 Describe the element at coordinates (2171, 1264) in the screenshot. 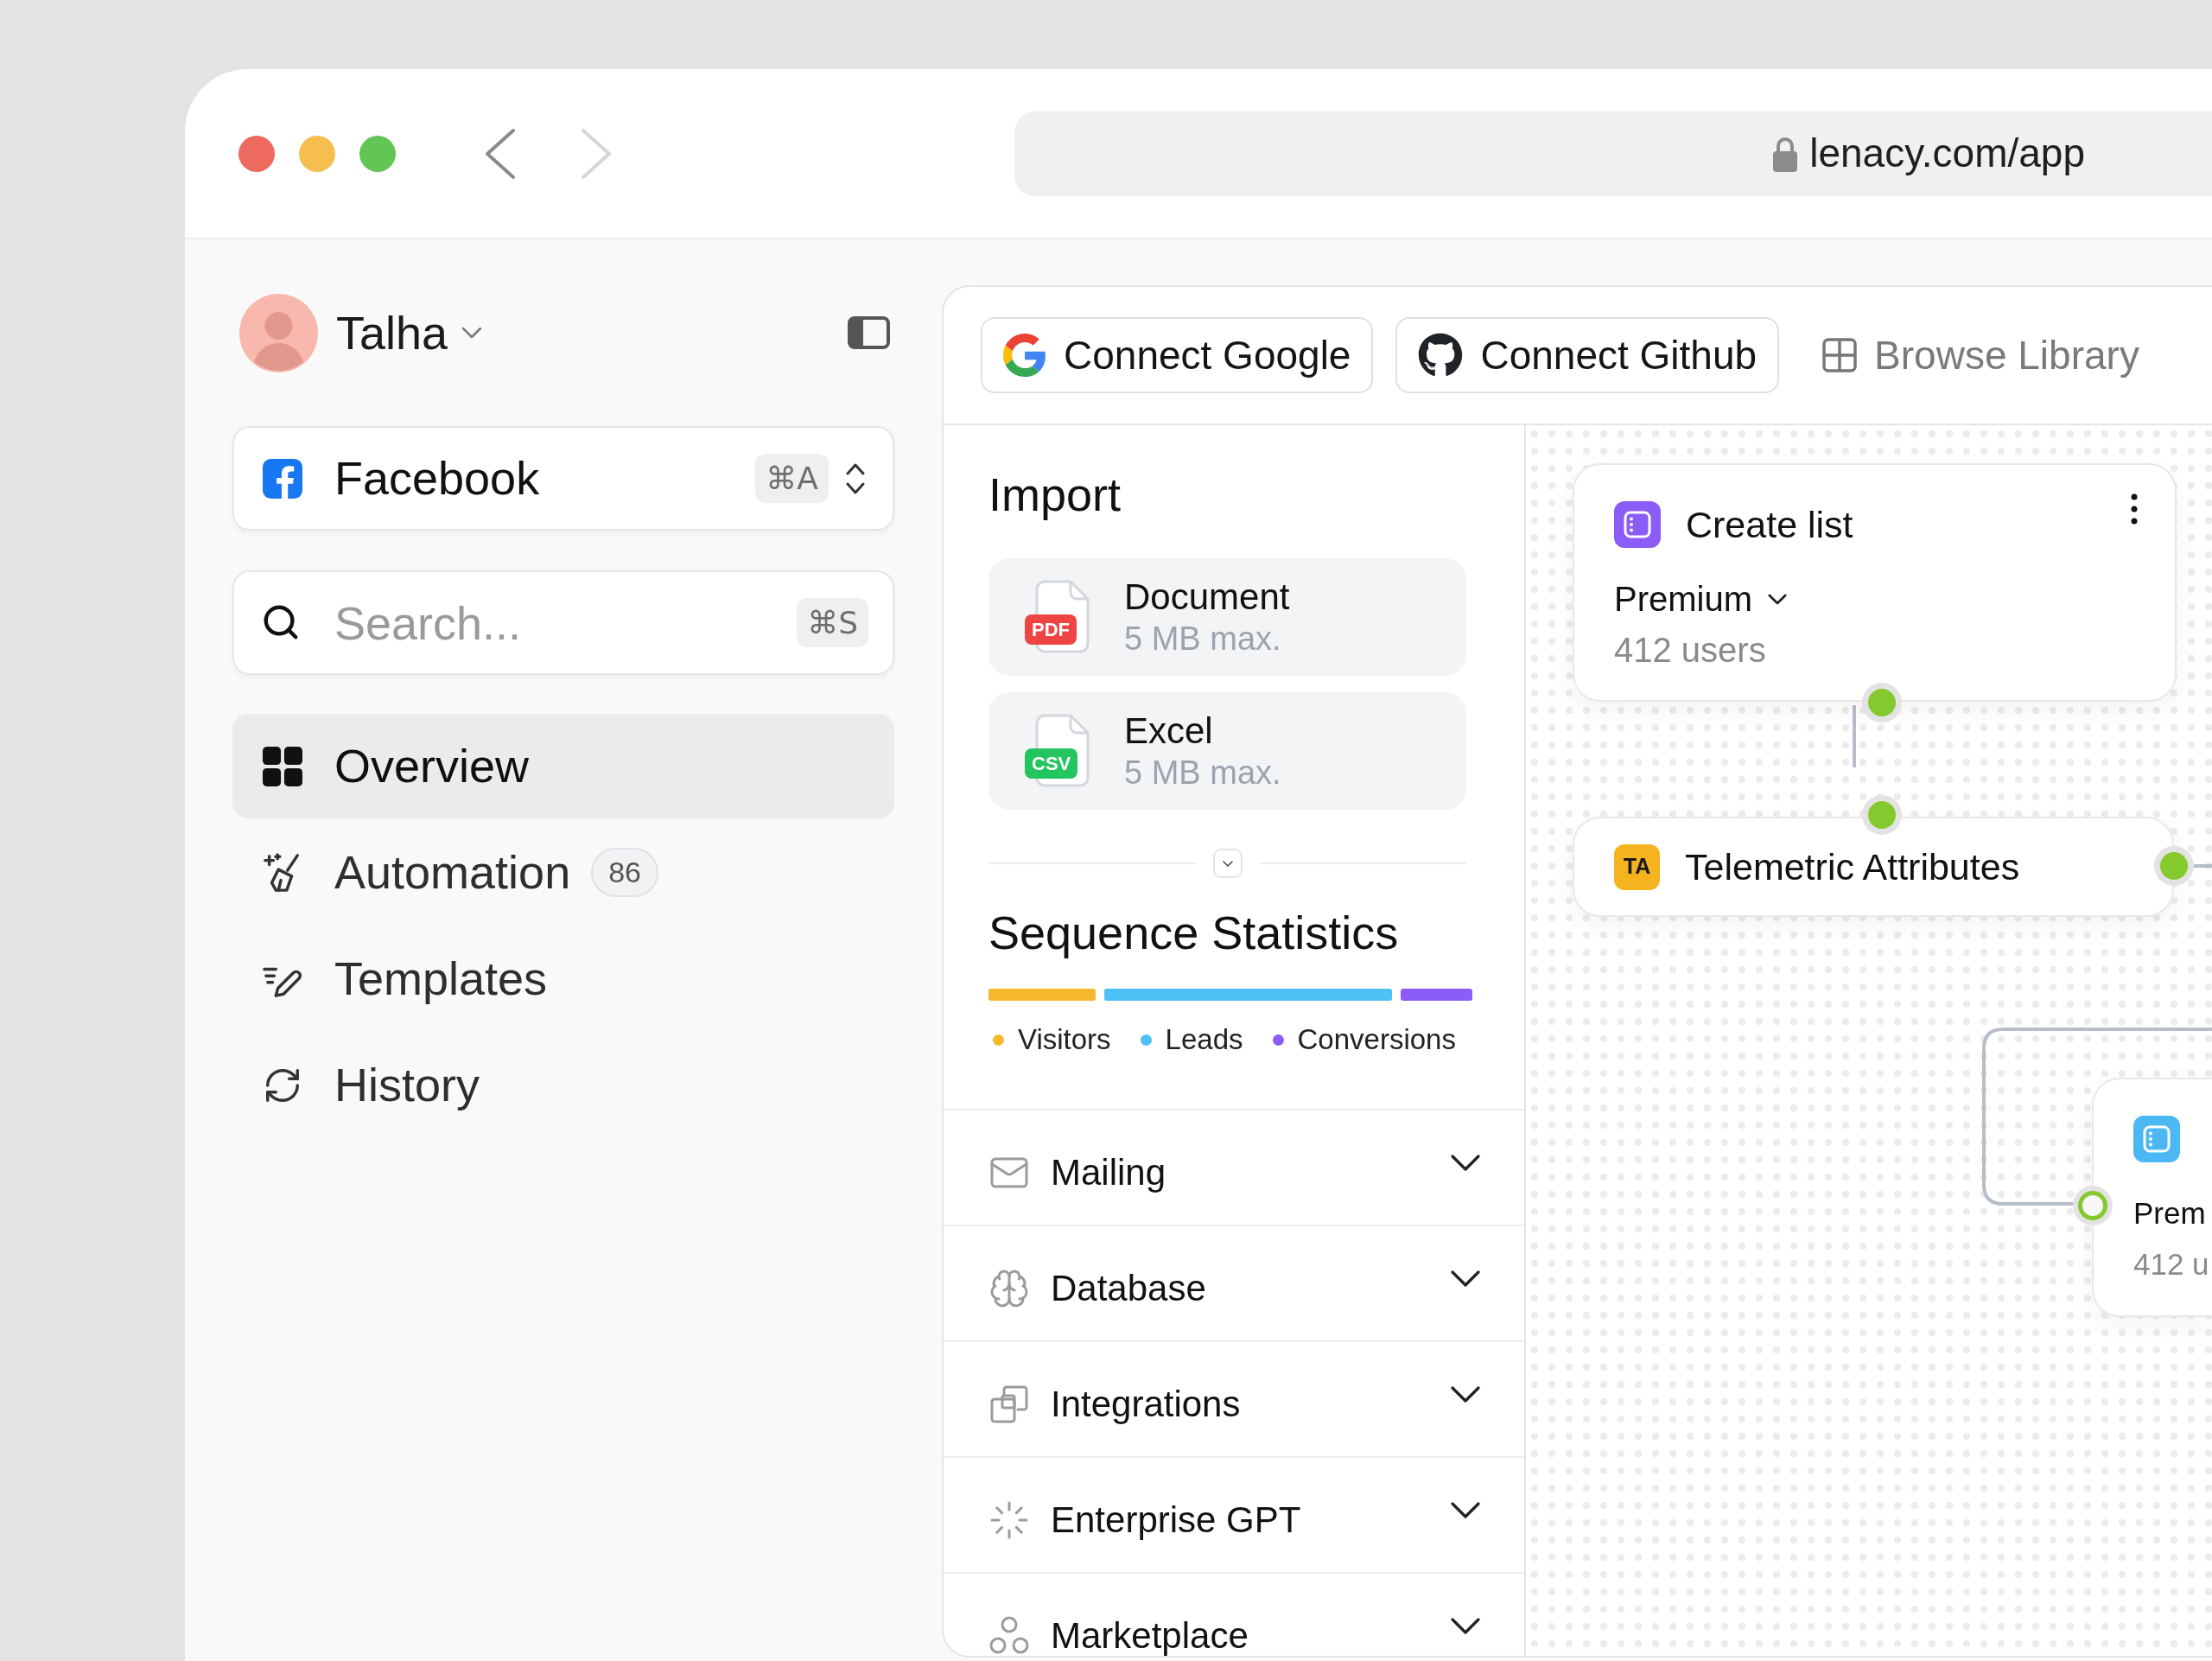

I see `user-count: 412 u` at that location.